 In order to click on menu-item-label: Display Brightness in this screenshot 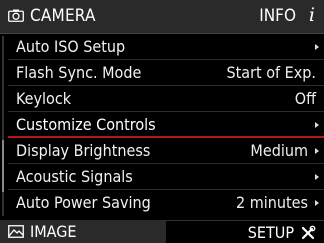, I will do `click(83, 150)`.